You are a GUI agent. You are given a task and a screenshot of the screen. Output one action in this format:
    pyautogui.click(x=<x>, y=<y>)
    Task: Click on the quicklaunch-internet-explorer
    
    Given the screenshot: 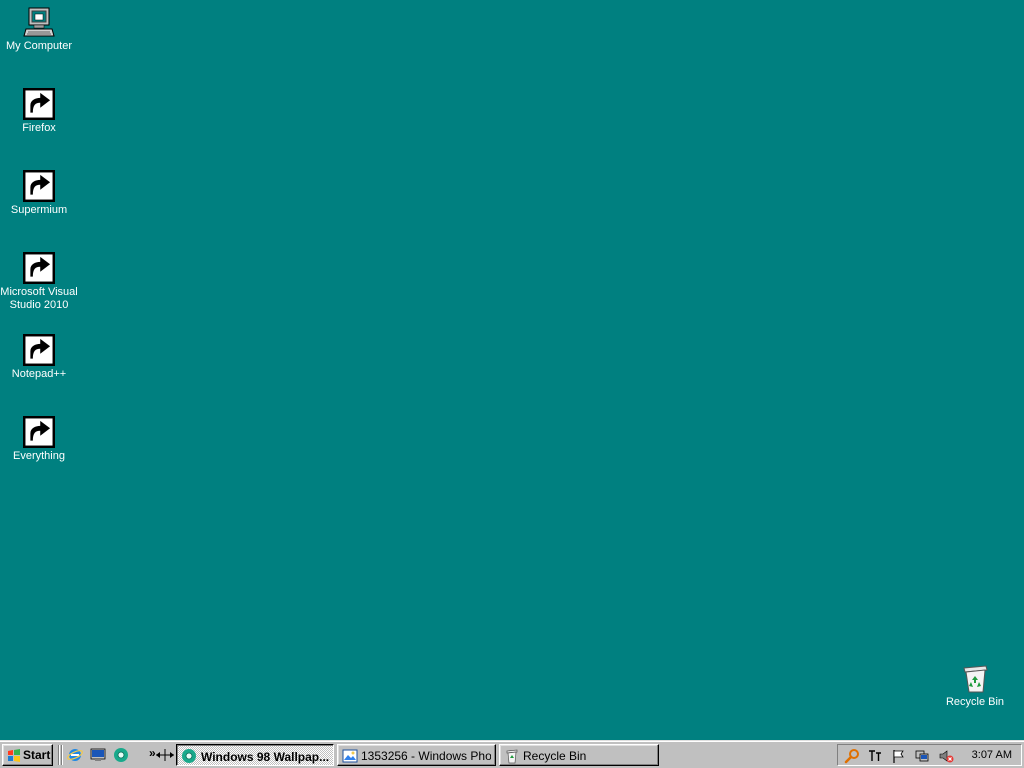 What is the action you would take?
    pyautogui.click(x=75, y=755)
    